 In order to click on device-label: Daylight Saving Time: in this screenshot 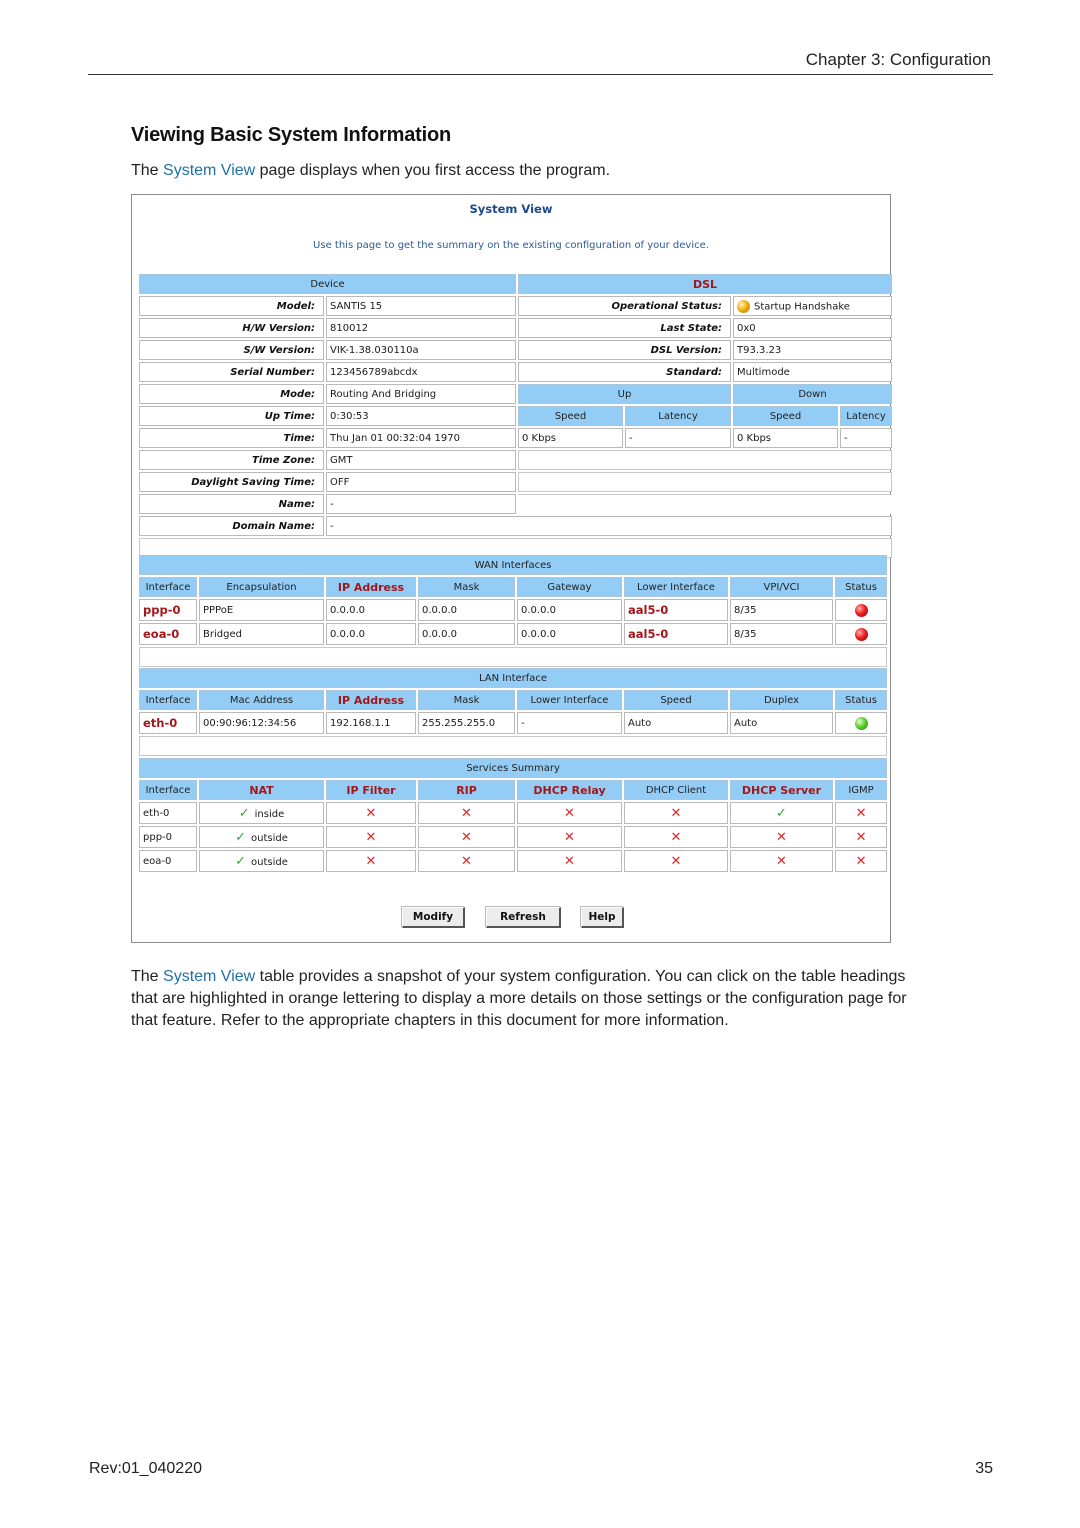, I will do `click(231, 482)`.